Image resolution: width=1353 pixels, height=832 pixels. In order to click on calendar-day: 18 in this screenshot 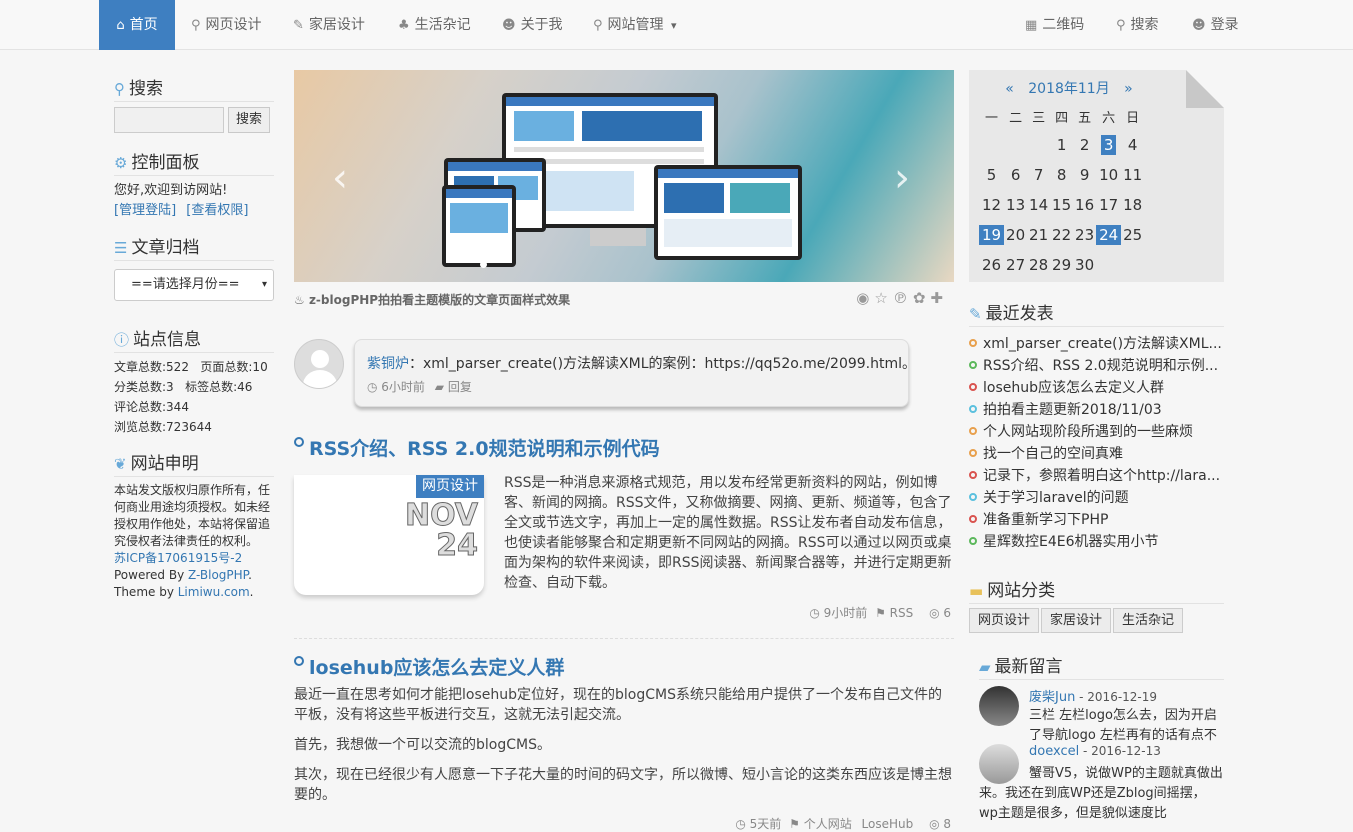, I will do `click(1132, 205)`.